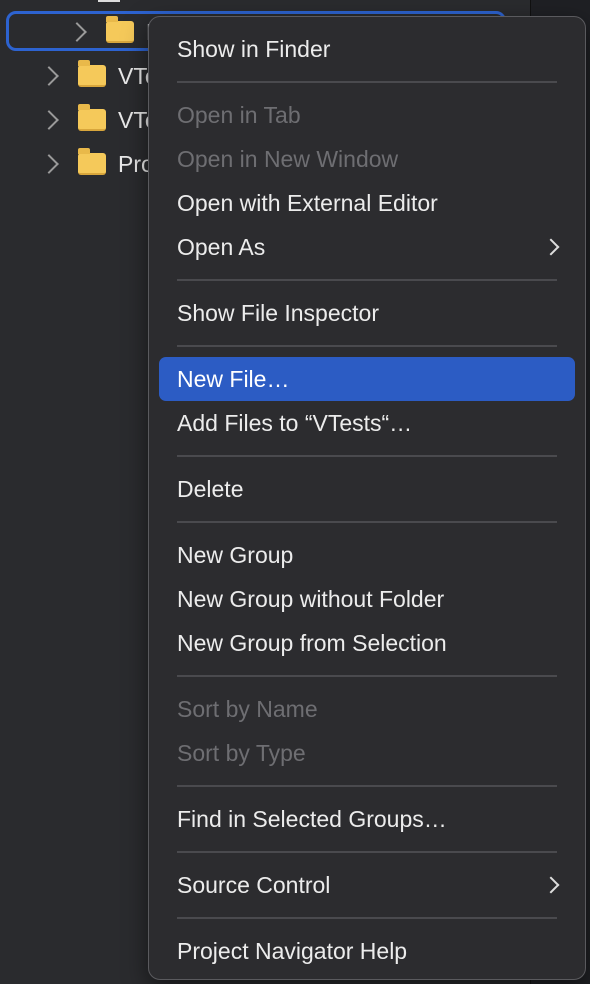 The image size is (590, 984). I want to click on menu-item-new-group-without-folder: New Group without Folder, so click(367, 599).